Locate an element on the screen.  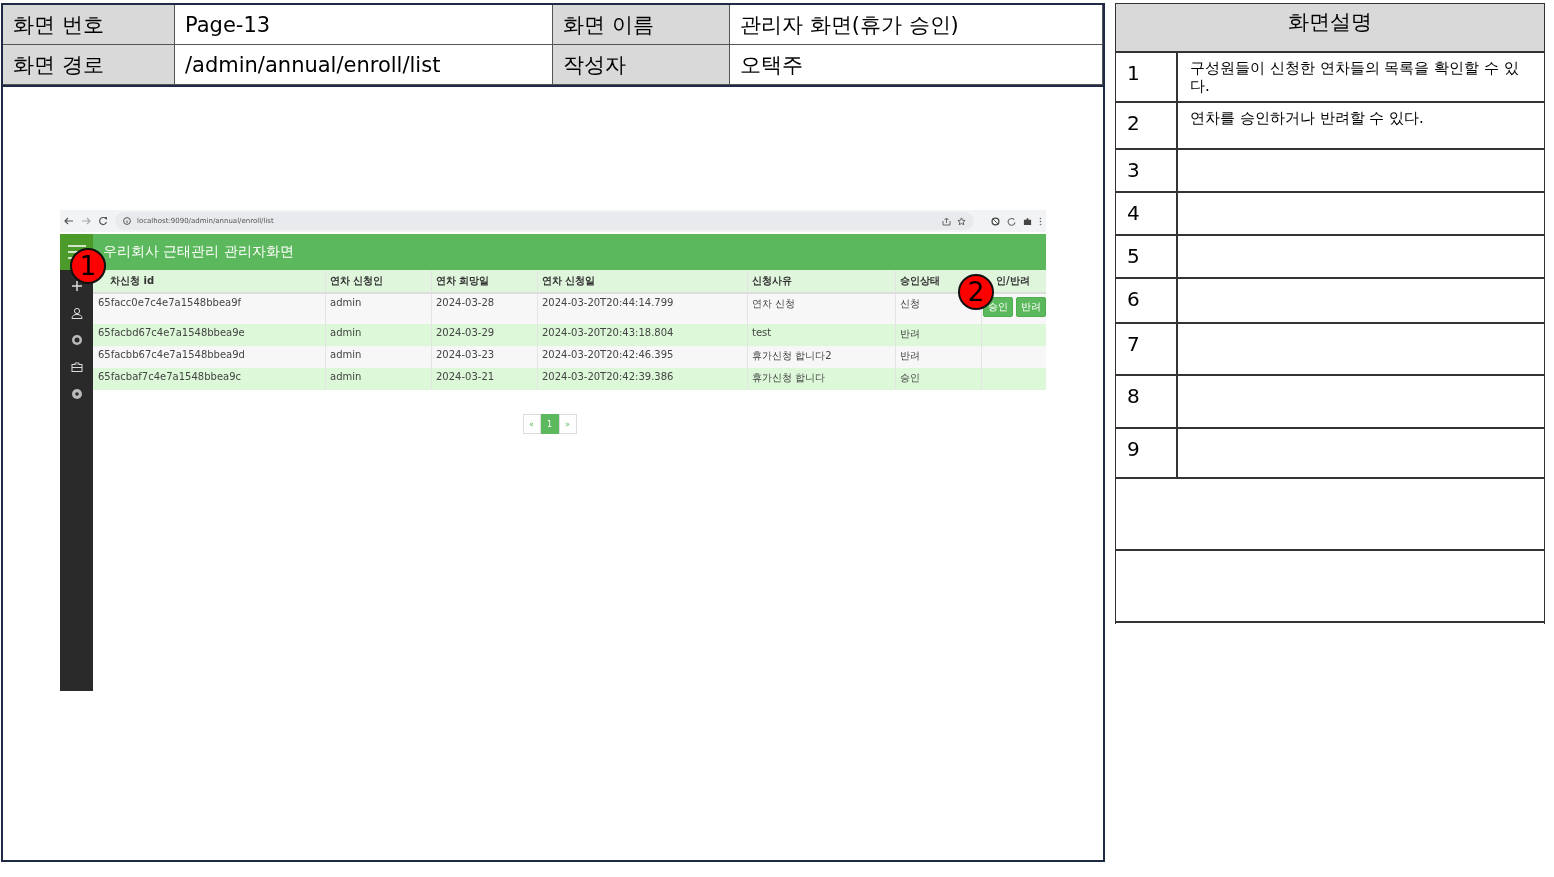
column-header: 인/반려 is located at coordinates (1013, 281).